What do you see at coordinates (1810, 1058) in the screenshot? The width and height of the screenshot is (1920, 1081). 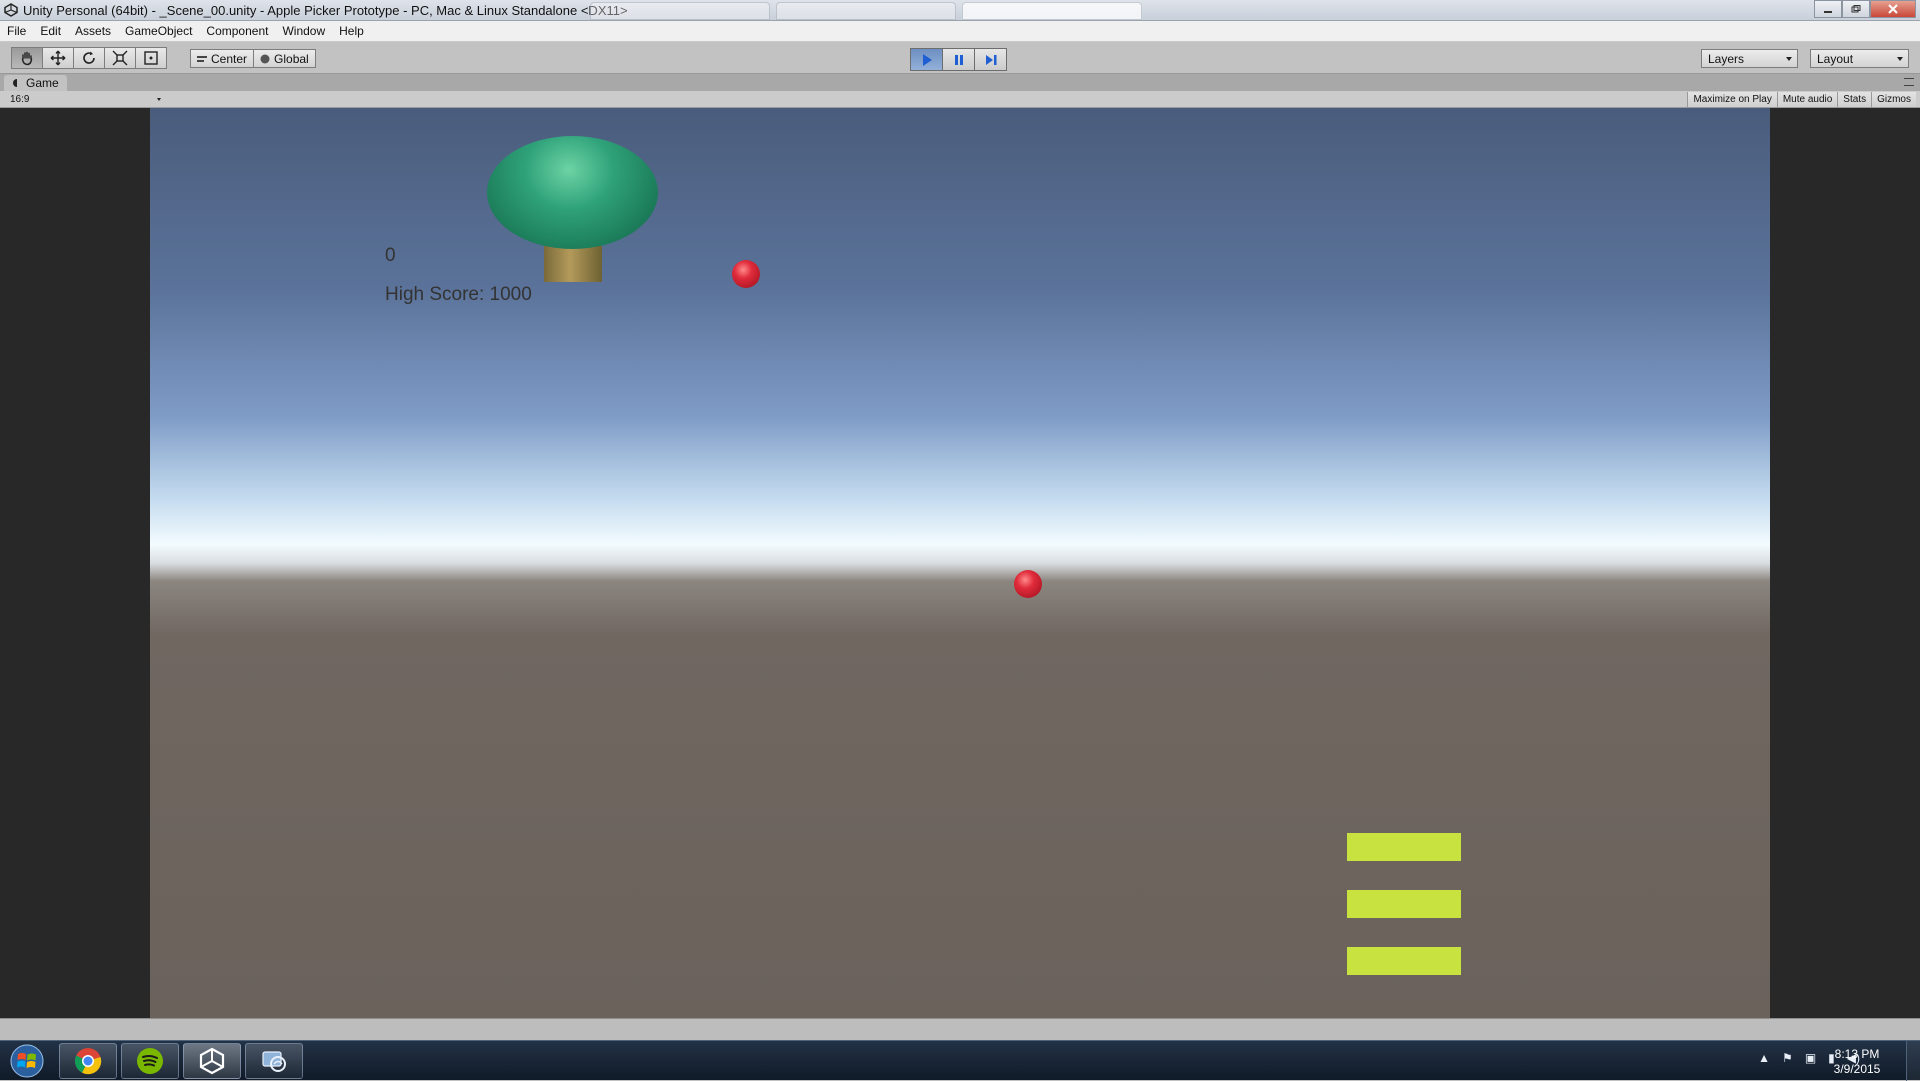 I see `network-device-icon: ▣` at bounding box center [1810, 1058].